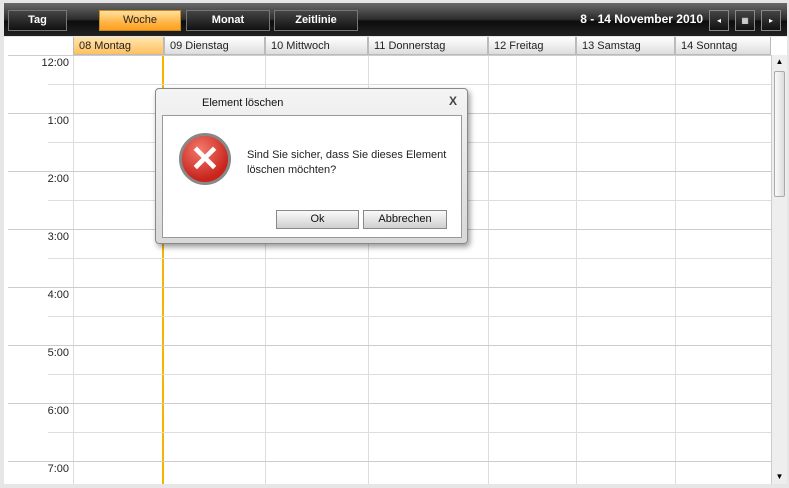 Image resolution: width=789 pixels, height=488 pixels. I want to click on day-header: 09 Dienstag, so click(214, 46).